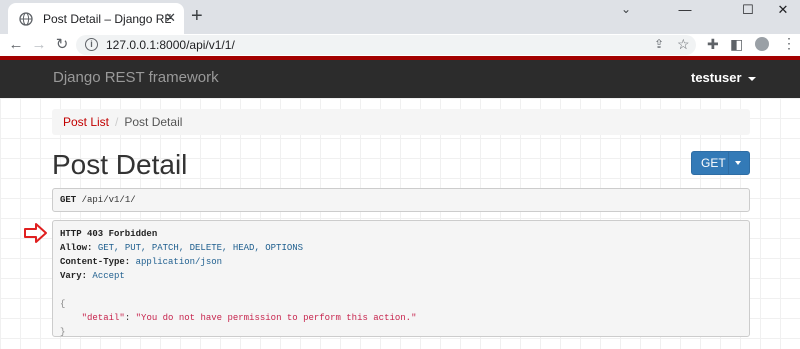 This screenshot has width=800, height=349. What do you see at coordinates (200, 248) in the screenshot?
I see `allow-header-value: GET, PUT, PATCH, DELETE, HEAD, OPTIONS` at bounding box center [200, 248].